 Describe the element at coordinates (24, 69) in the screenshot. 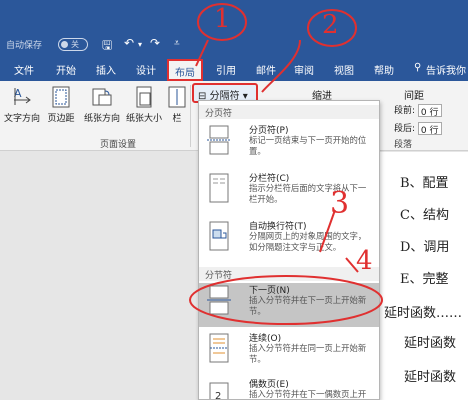

I see `tab-file: 文件` at that location.